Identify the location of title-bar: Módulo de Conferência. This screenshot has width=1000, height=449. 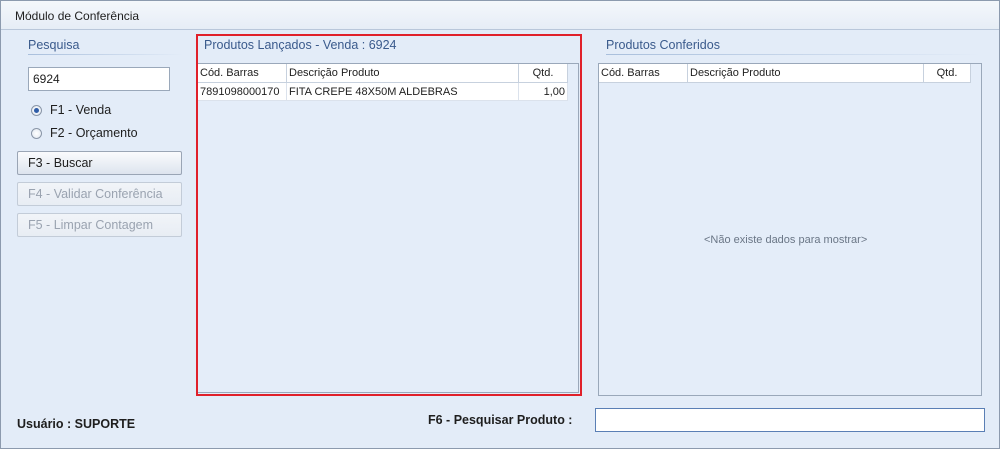
(500, 15).